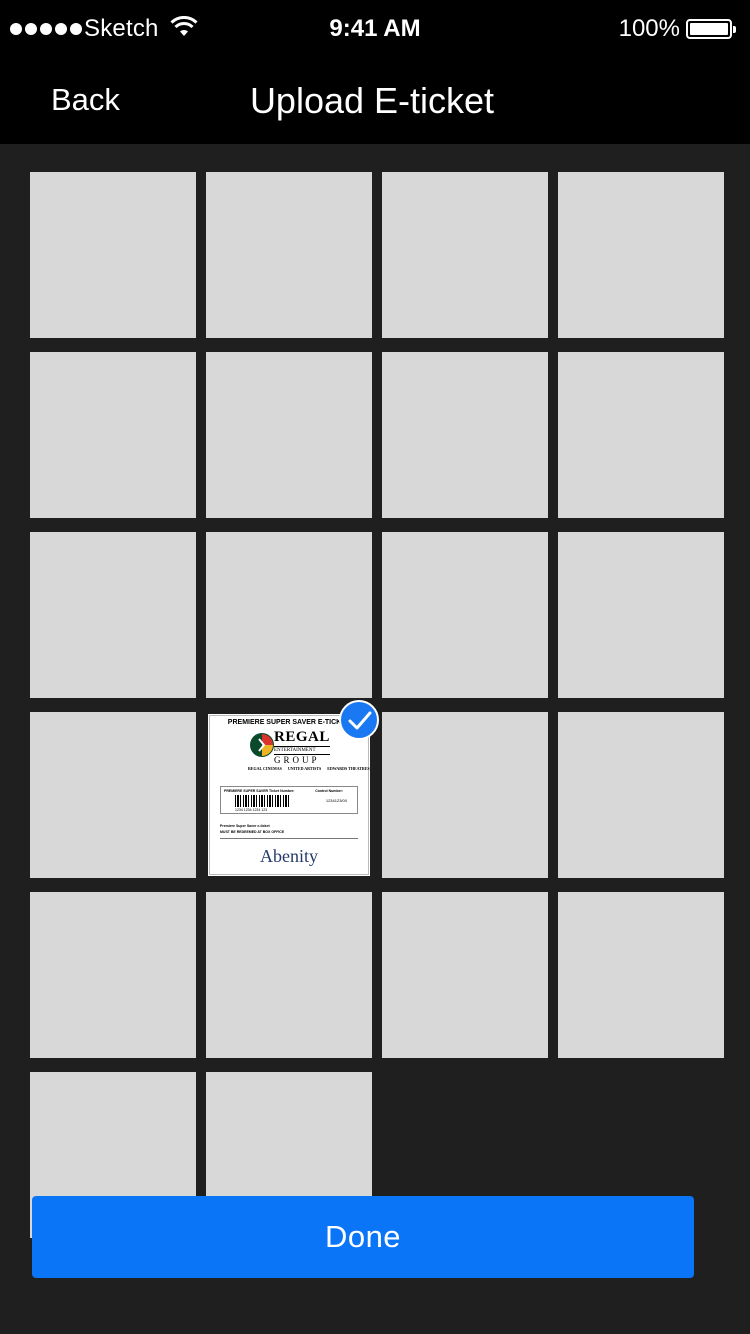 The width and height of the screenshot is (750, 1334). What do you see at coordinates (289, 856) in the screenshot?
I see `abenity-logo: Abenity` at bounding box center [289, 856].